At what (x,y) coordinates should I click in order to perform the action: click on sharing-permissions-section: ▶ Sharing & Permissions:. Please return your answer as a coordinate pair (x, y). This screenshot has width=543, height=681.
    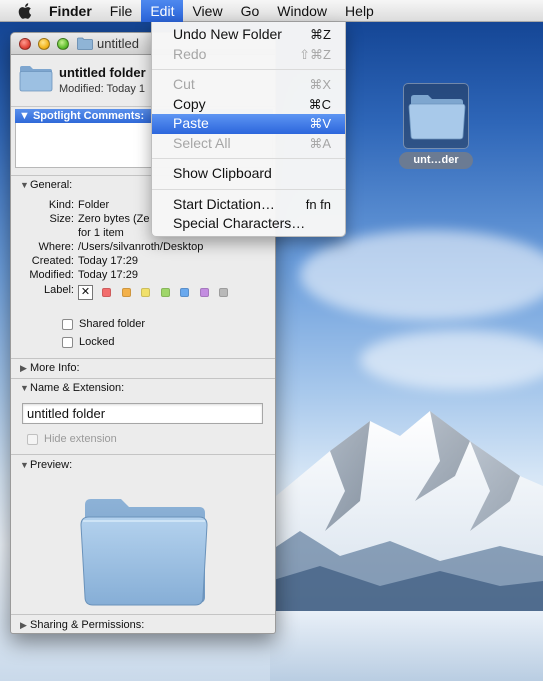
    Looking at the image, I should click on (143, 624).